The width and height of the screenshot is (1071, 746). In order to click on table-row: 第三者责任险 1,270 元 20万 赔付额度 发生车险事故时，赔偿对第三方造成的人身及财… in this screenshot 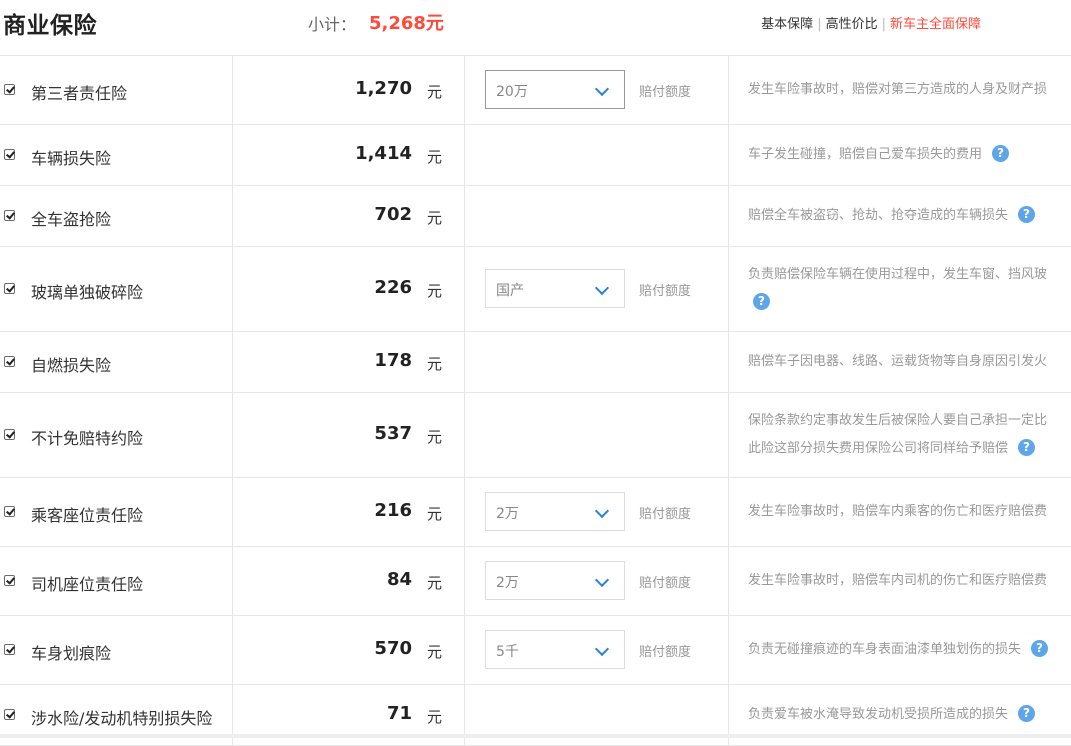, I will do `click(535, 90)`.